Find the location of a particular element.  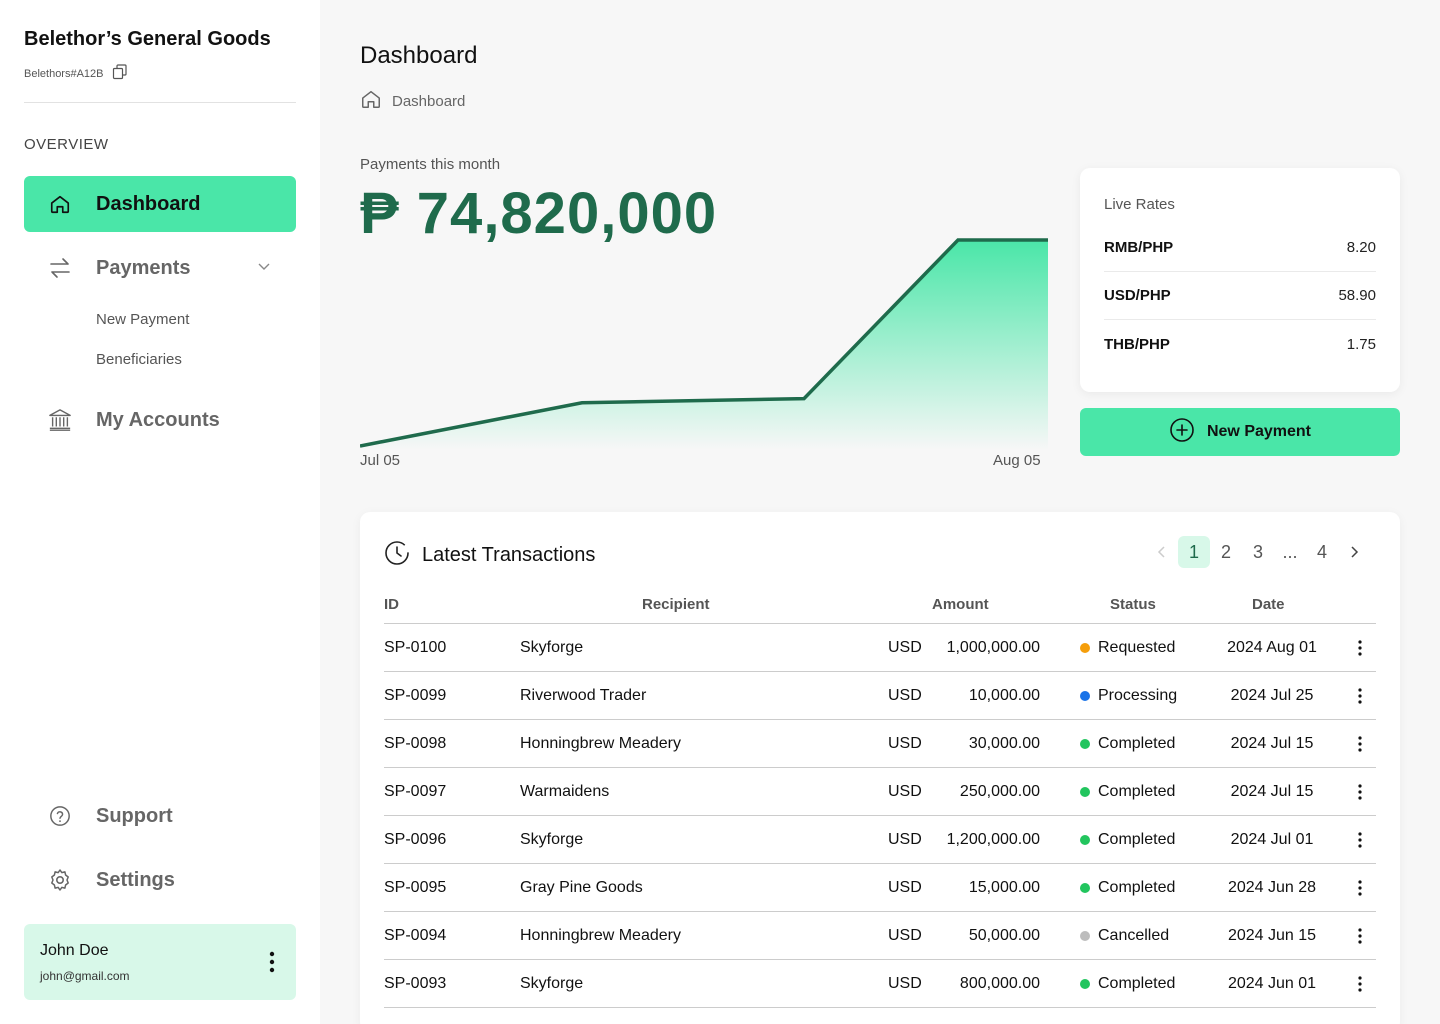

rate-pair: THB/PHP is located at coordinates (1137, 344).